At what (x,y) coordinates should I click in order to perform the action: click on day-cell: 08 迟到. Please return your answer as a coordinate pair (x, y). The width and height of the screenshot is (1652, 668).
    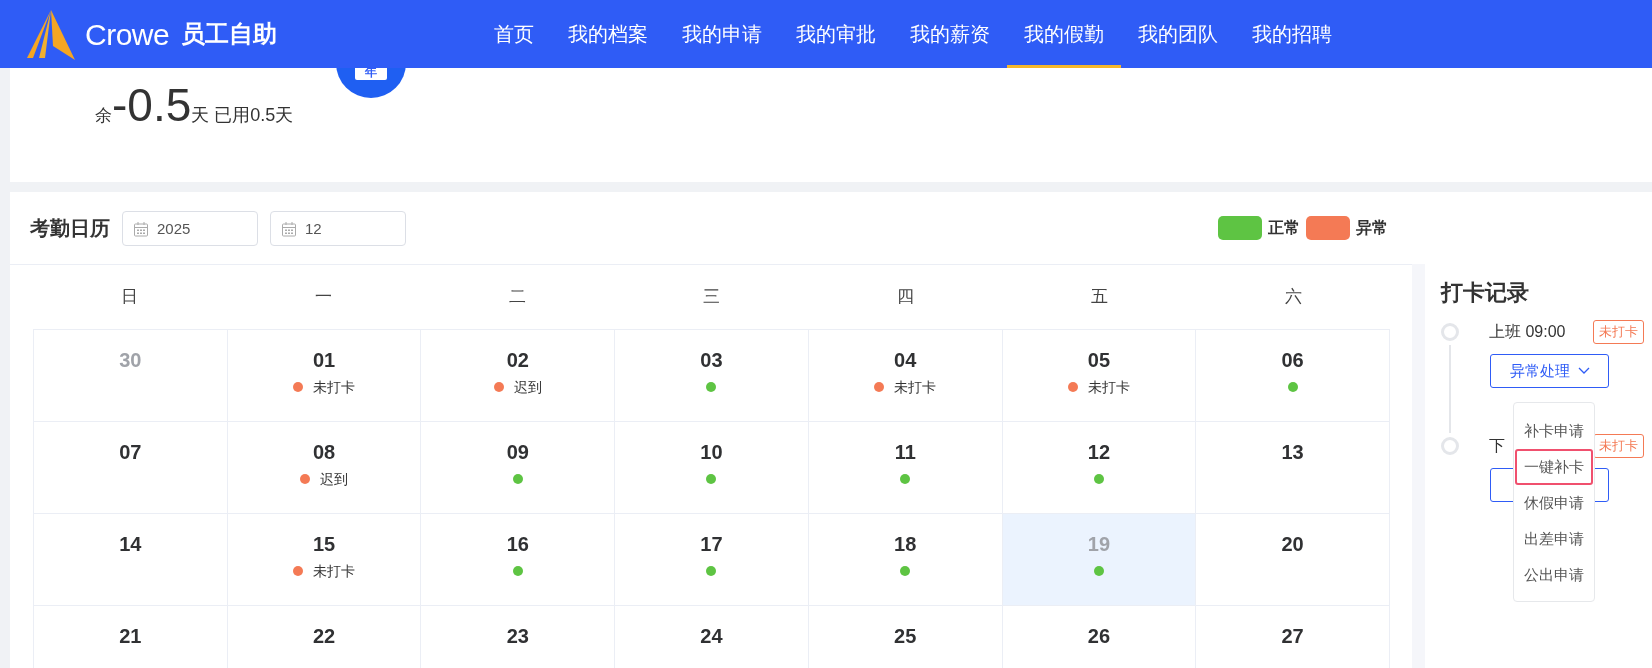
    Looking at the image, I should click on (324, 468).